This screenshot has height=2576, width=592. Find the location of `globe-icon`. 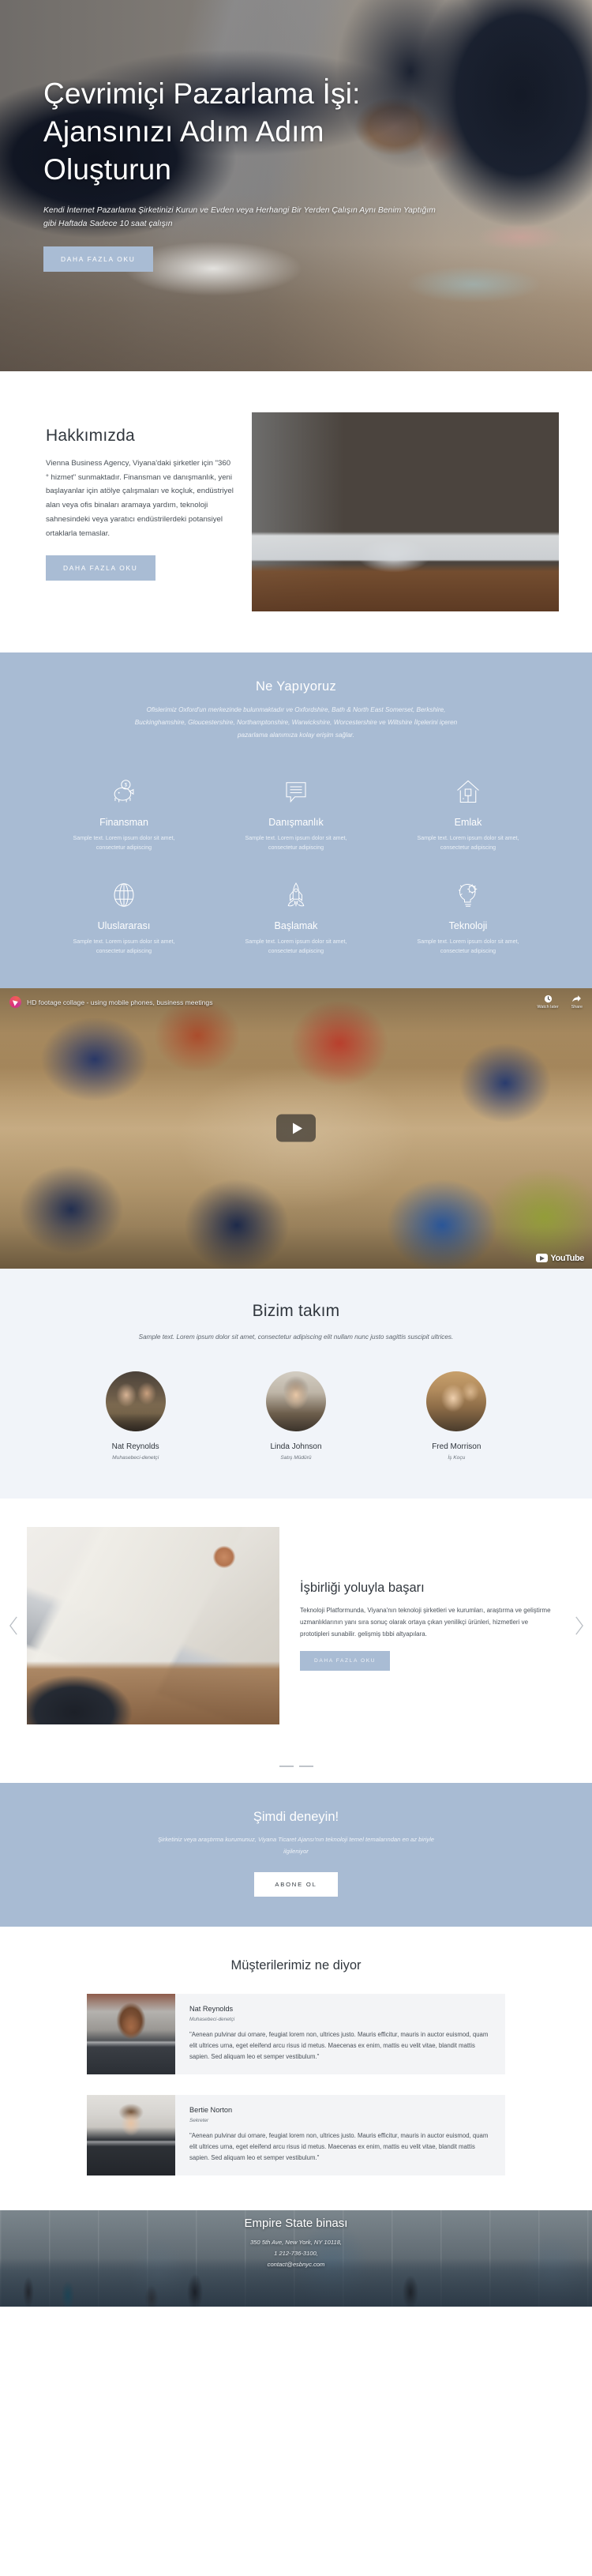

globe-icon is located at coordinates (124, 895).